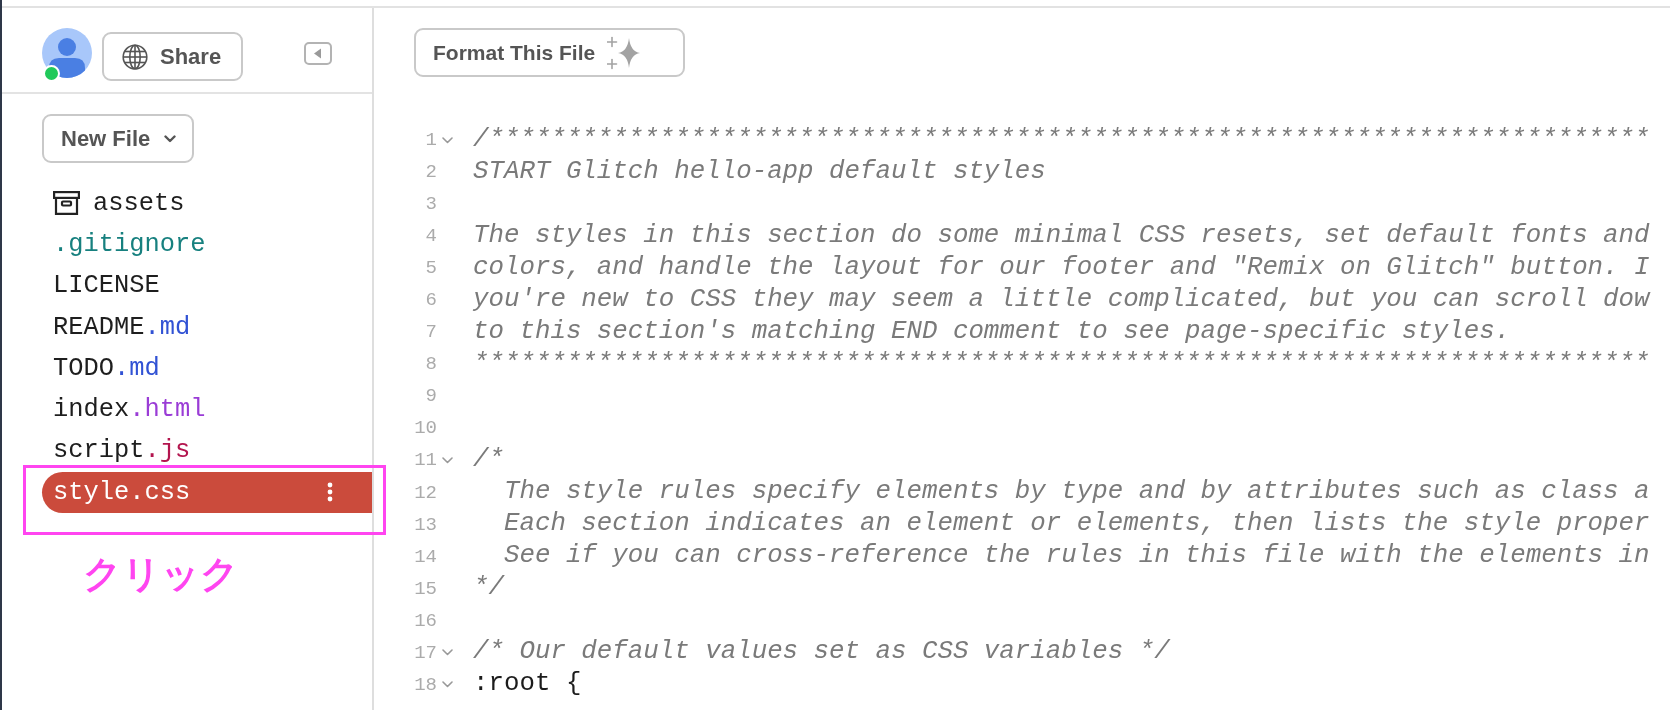 Image resolution: width=1670 pixels, height=710 pixels. What do you see at coordinates (549, 52) in the screenshot?
I see `format-file-button: Format This File` at bounding box center [549, 52].